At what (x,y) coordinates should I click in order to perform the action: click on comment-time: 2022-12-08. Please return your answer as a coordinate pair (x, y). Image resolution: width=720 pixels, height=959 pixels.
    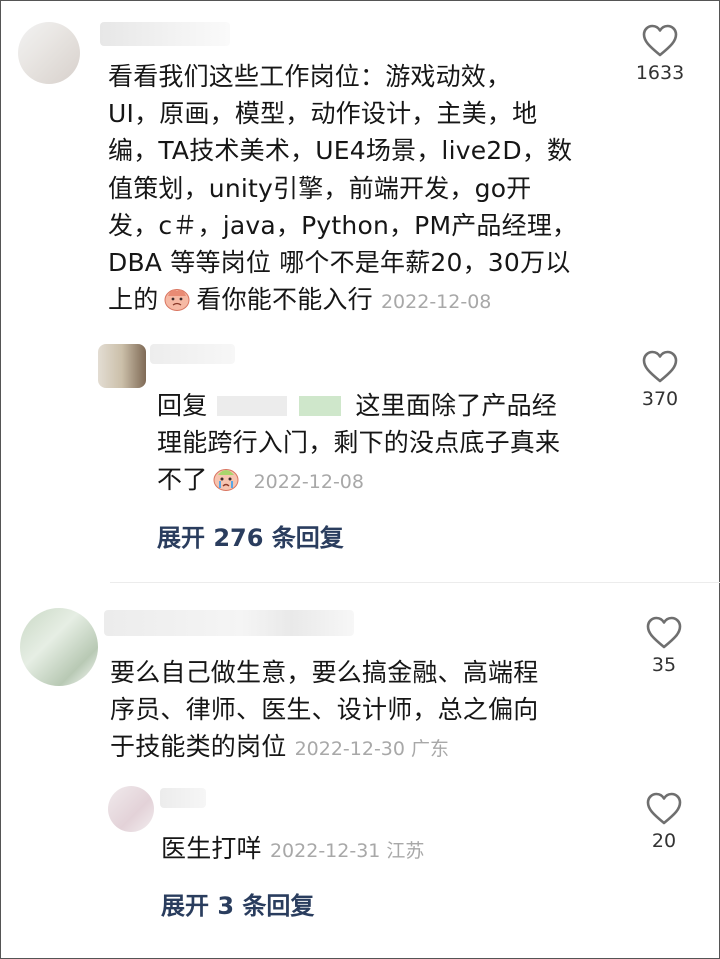
    Looking at the image, I should click on (436, 302).